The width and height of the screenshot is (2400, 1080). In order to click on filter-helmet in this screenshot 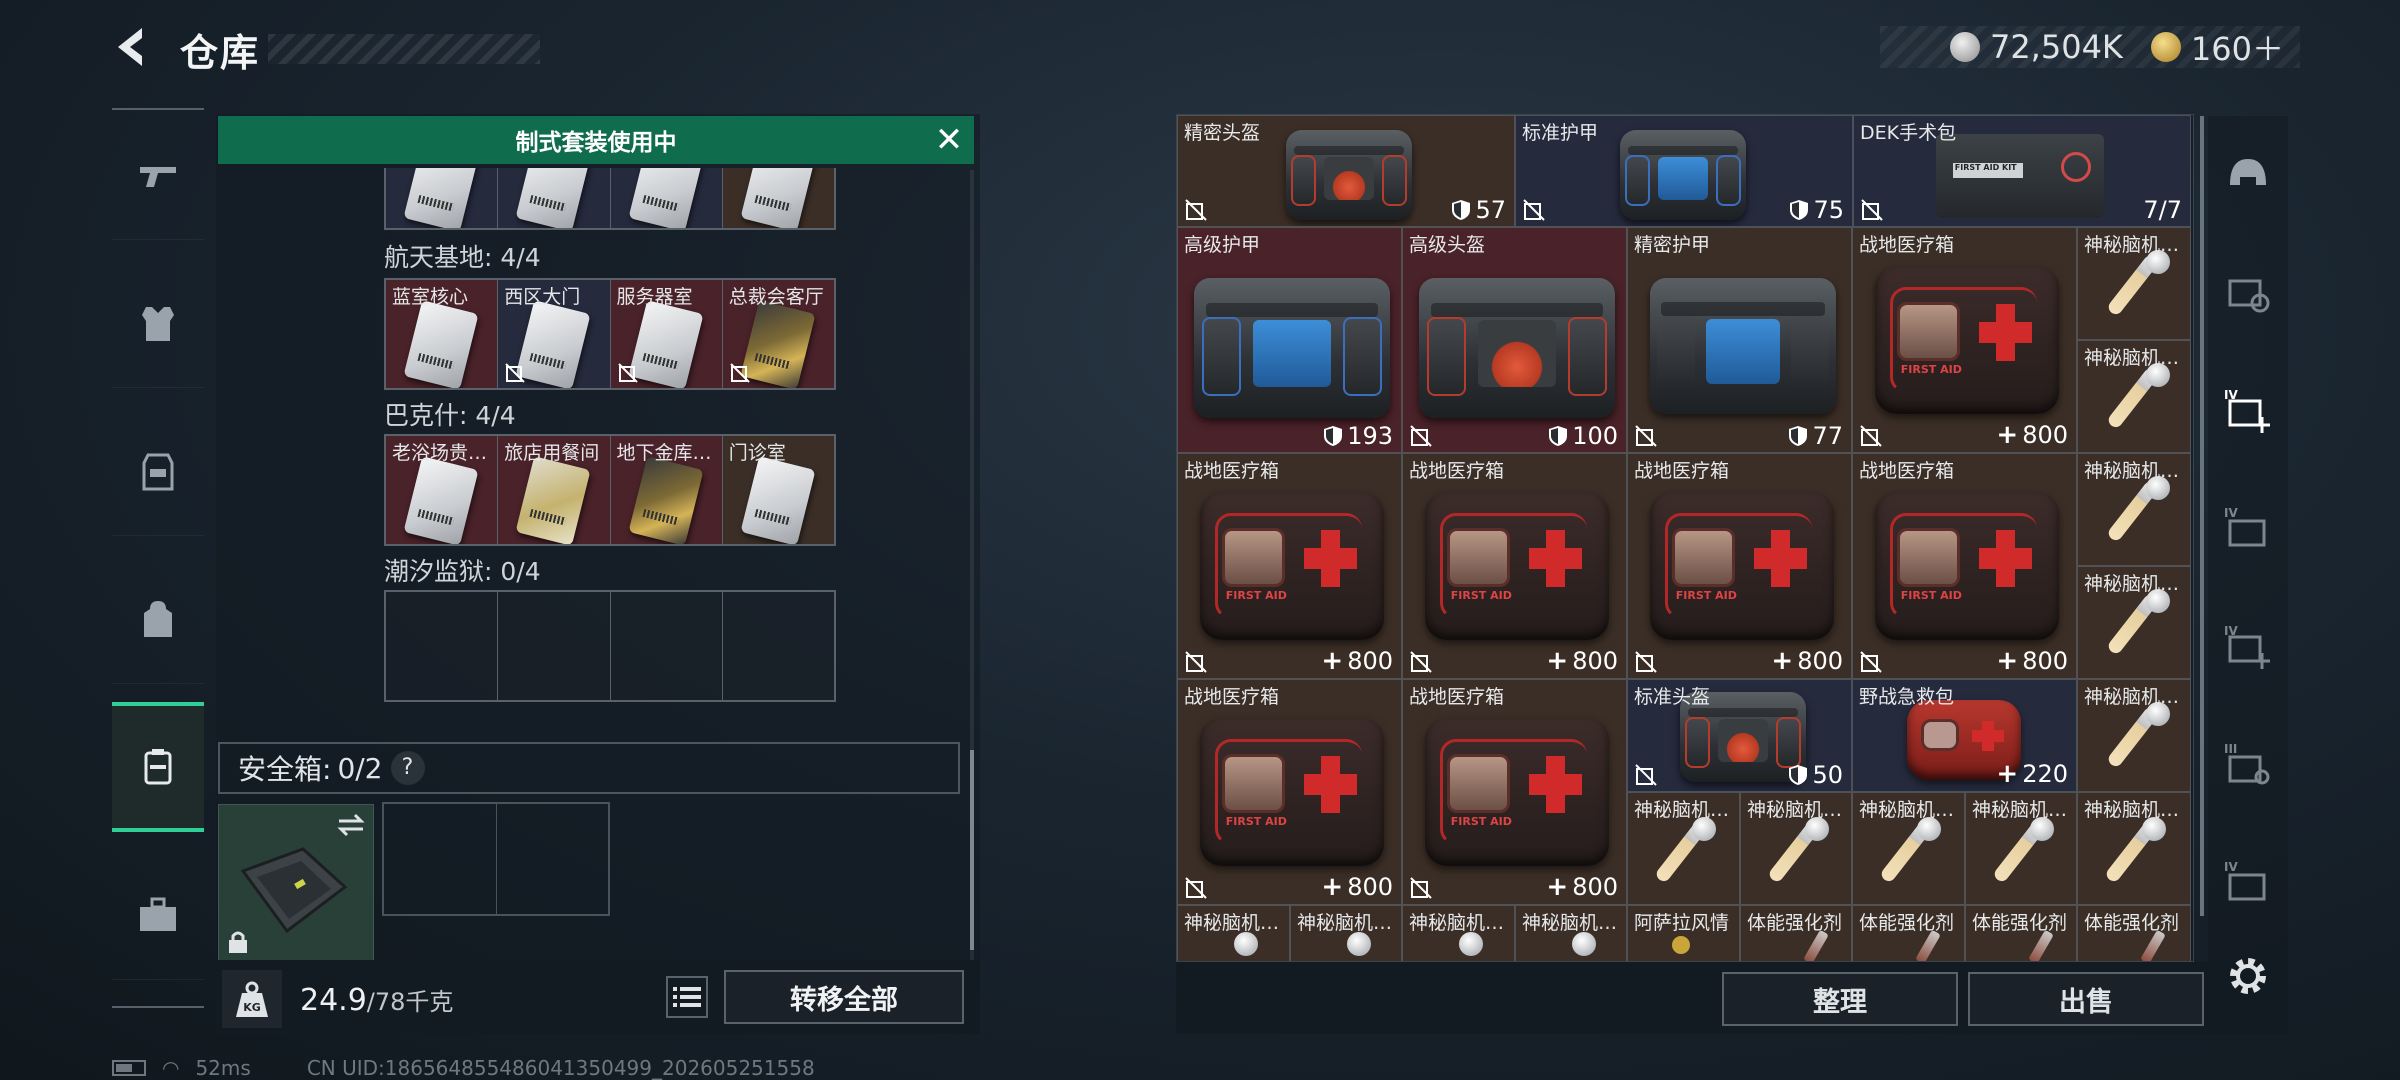, I will do `click(2248, 175)`.